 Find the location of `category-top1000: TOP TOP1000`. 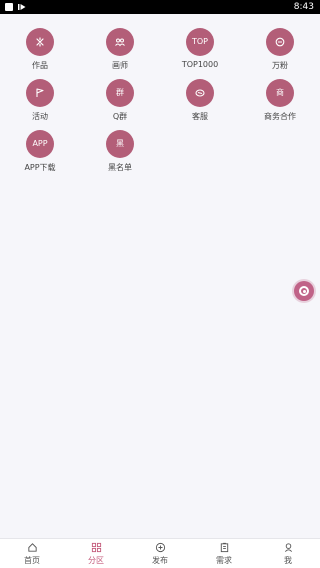

category-top1000: TOP TOP1000 is located at coordinates (200, 53).